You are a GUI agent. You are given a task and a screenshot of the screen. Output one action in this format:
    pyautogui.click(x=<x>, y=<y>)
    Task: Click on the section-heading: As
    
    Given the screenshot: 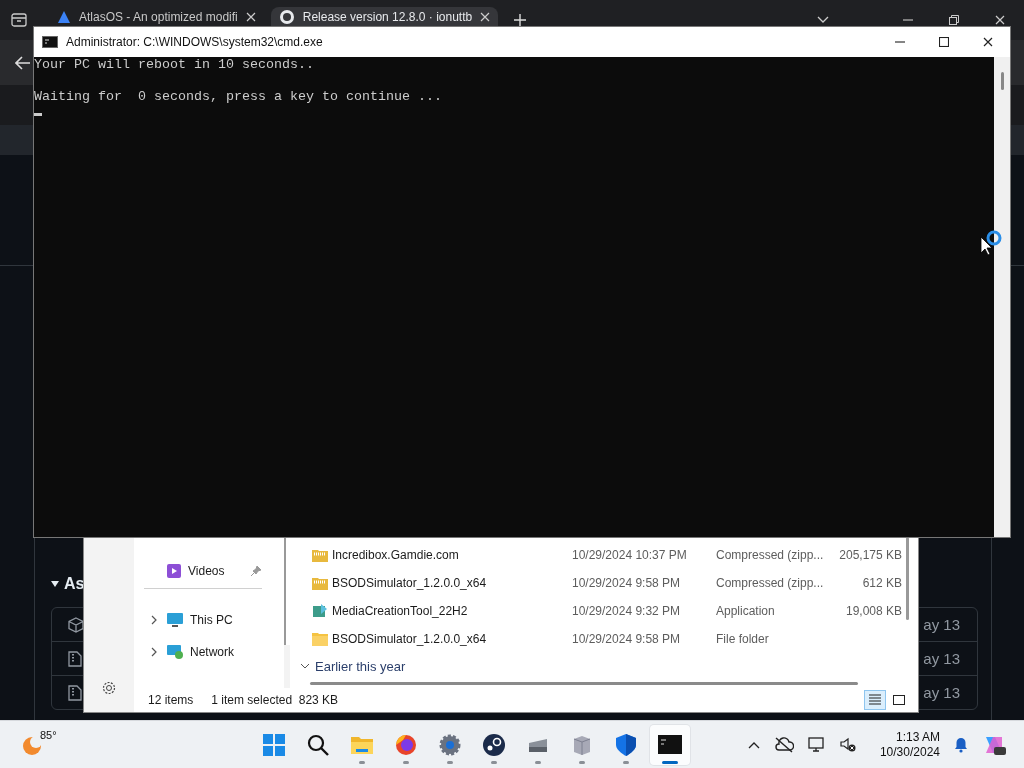 What is the action you would take?
    pyautogui.click(x=74, y=584)
    